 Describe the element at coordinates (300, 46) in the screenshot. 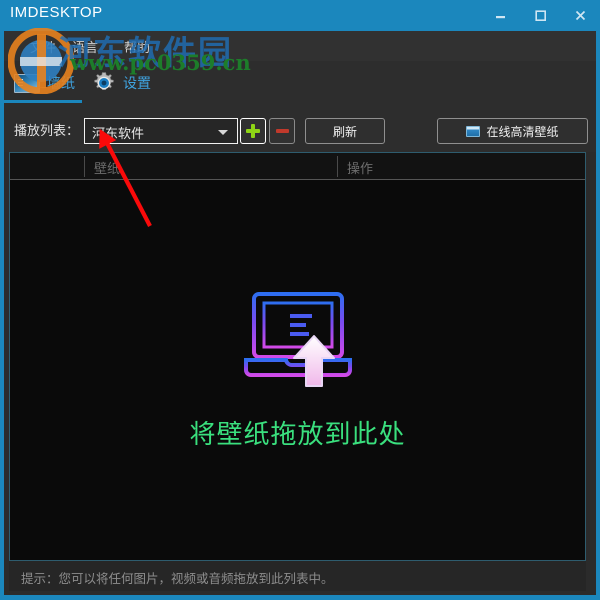

I see `menu-bar: 文件 语言 帮助` at that location.